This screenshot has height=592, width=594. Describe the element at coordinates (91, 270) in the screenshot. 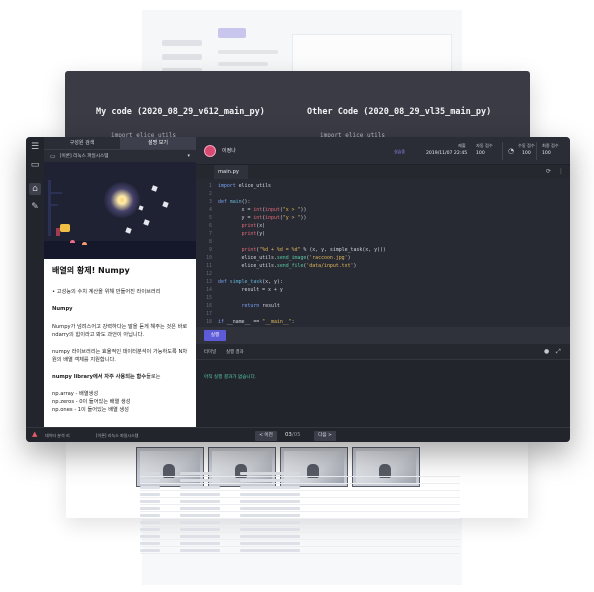

I see `lesson-heading: 배열의 황제! Numpy` at that location.